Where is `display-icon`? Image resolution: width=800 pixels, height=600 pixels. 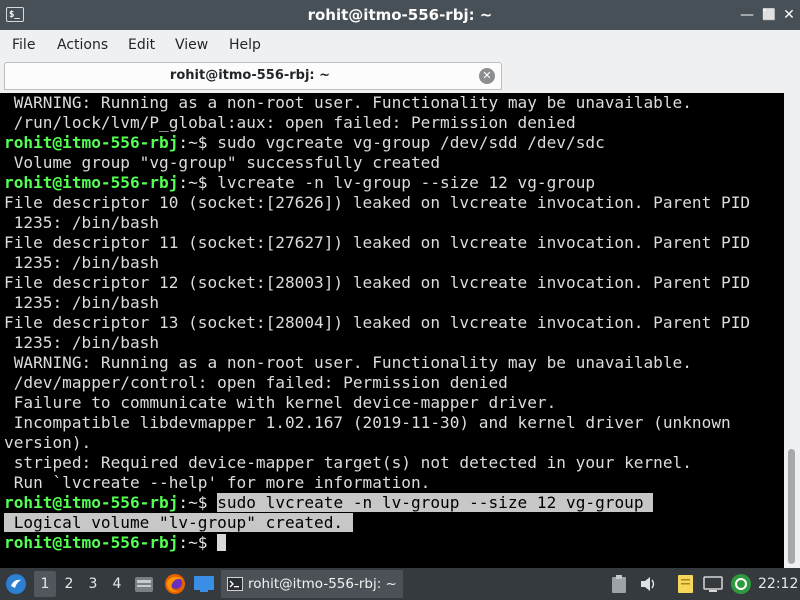 display-icon is located at coordinates (713, 584).